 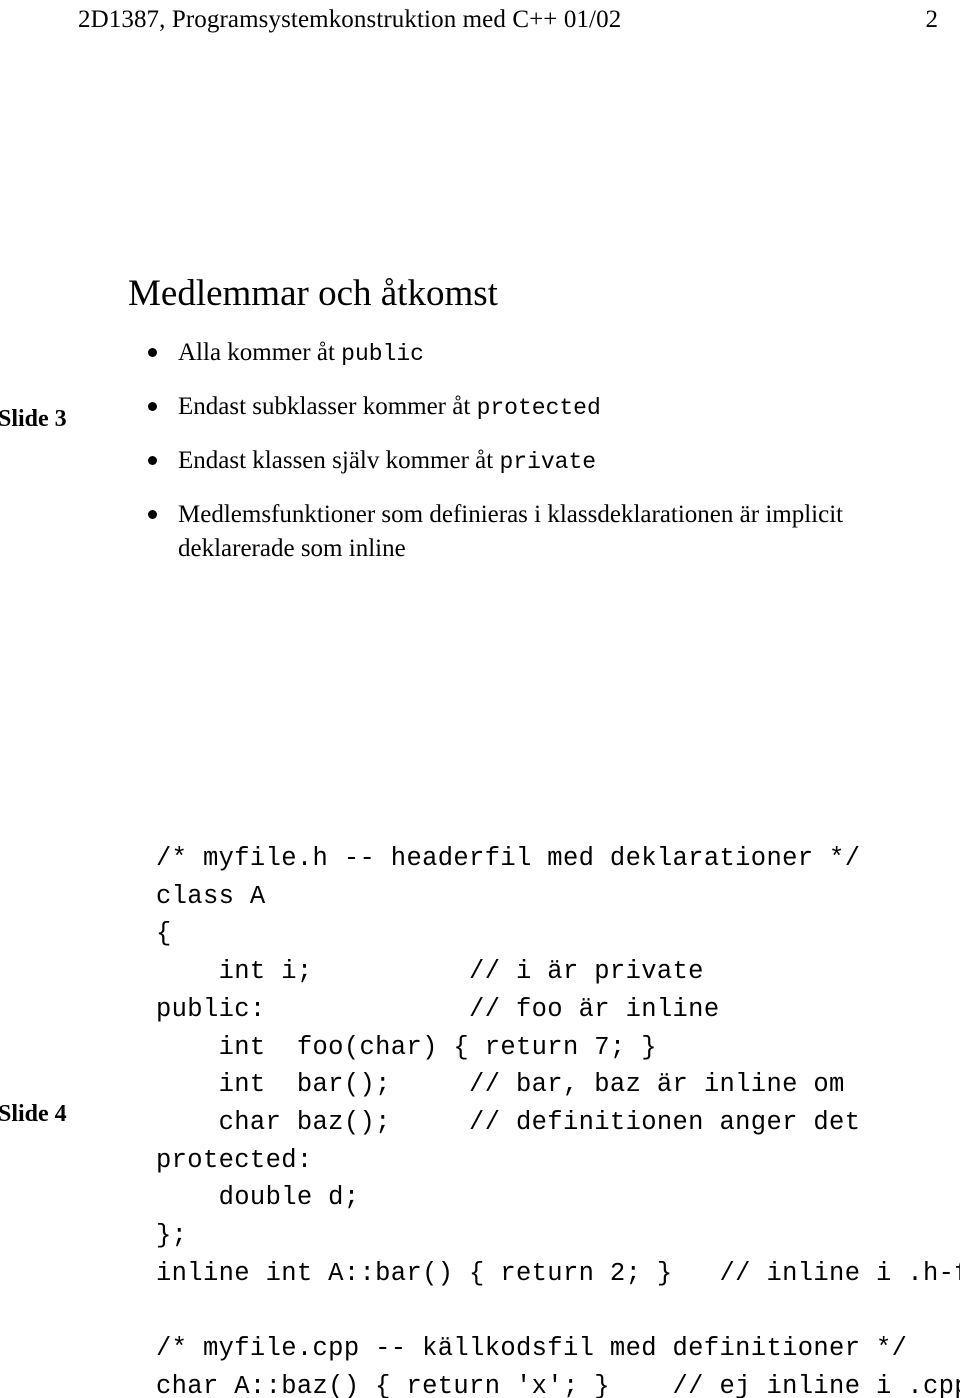 I want to click on list-item: Endast klassen själv kommer åt private, so click(x=516, y=461).